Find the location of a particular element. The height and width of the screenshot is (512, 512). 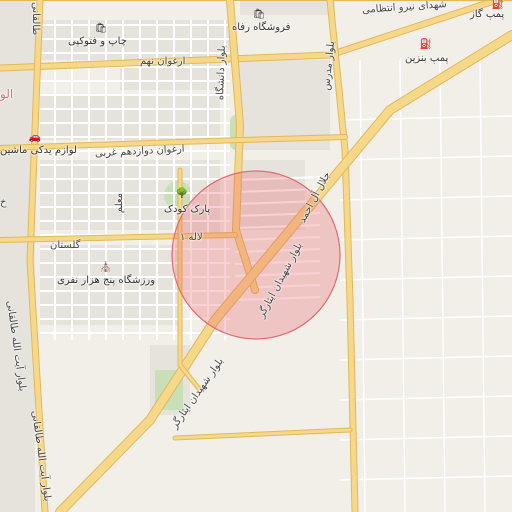

label-foroushgah: فروشگاه رفاه is located at coordinates (261, 27).